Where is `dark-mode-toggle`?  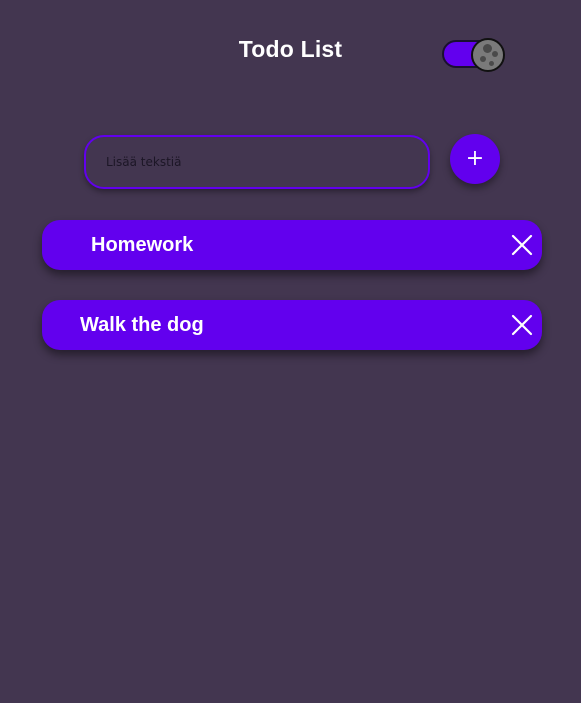
dark-mode-toggle is located at coordinates (474, 55).